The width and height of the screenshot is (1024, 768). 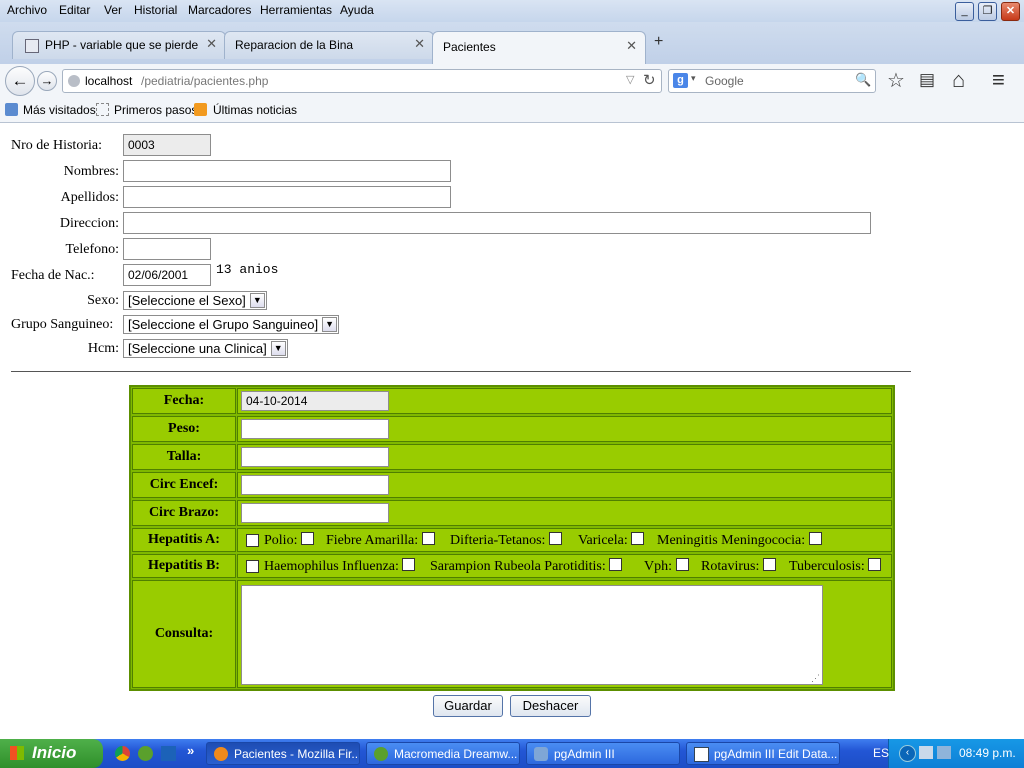 I want to click on nombres-label: Nombres:, so click(x=91, y=171).